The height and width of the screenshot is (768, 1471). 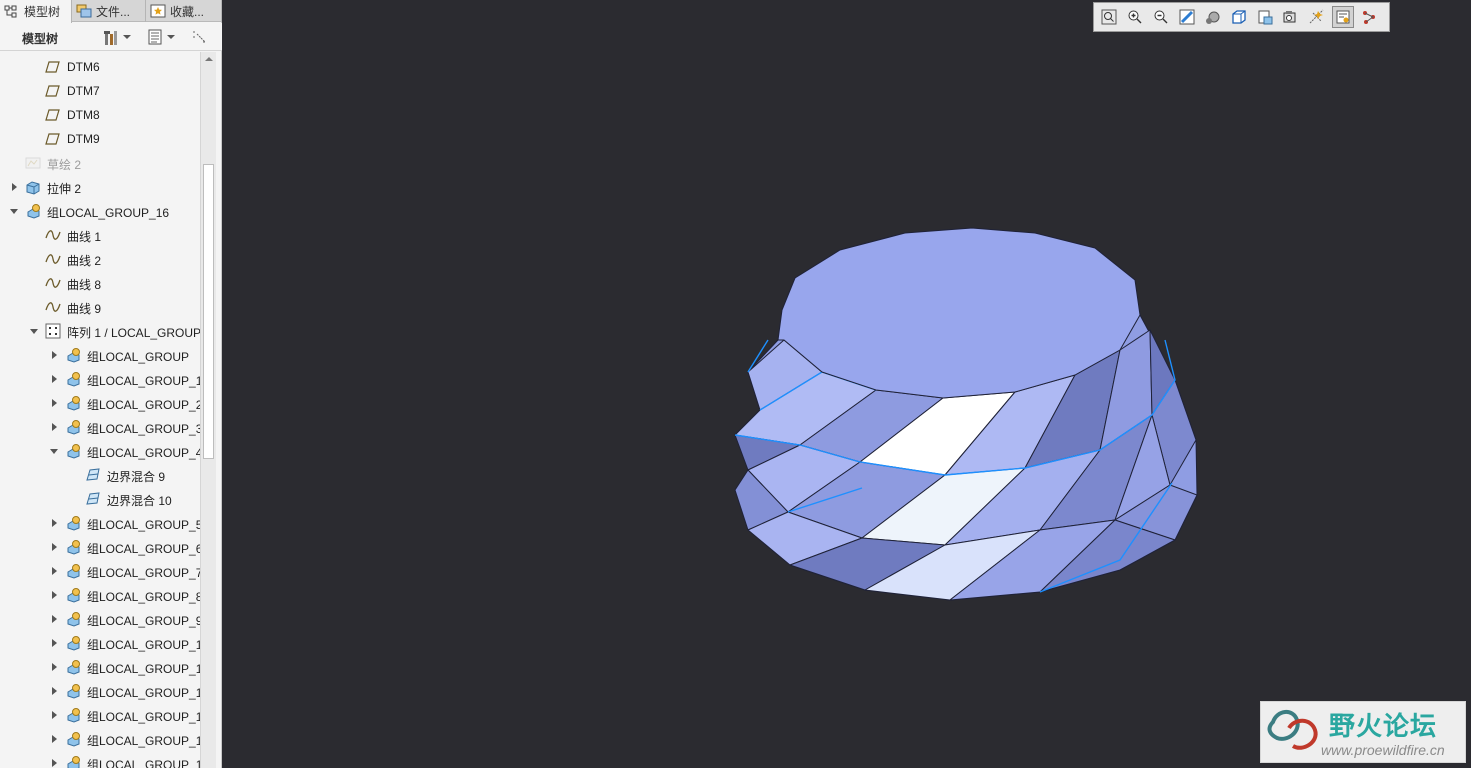 I want to click on show-button, so click(x=161, y=37).